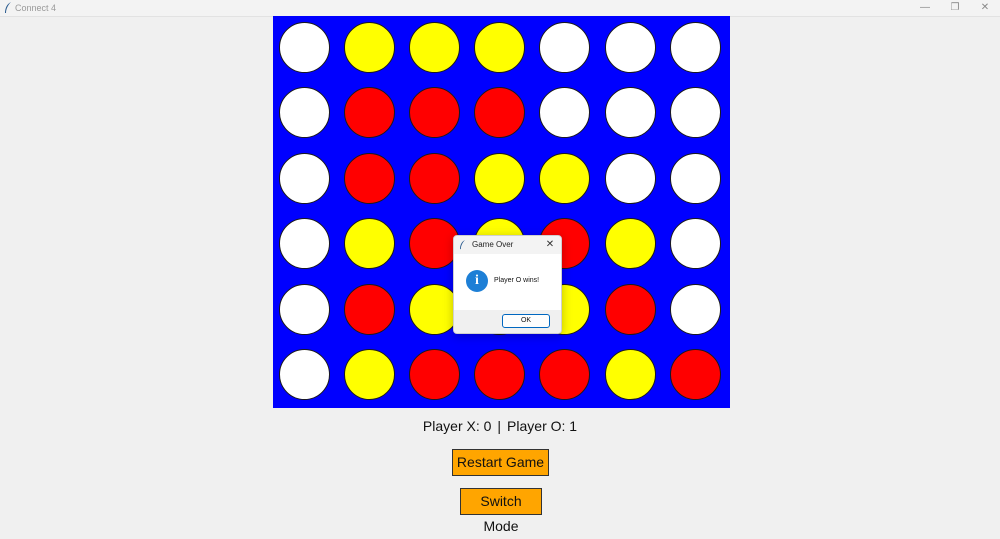  I want to click on player-x-score: Player X: 0, so click(457, 426).